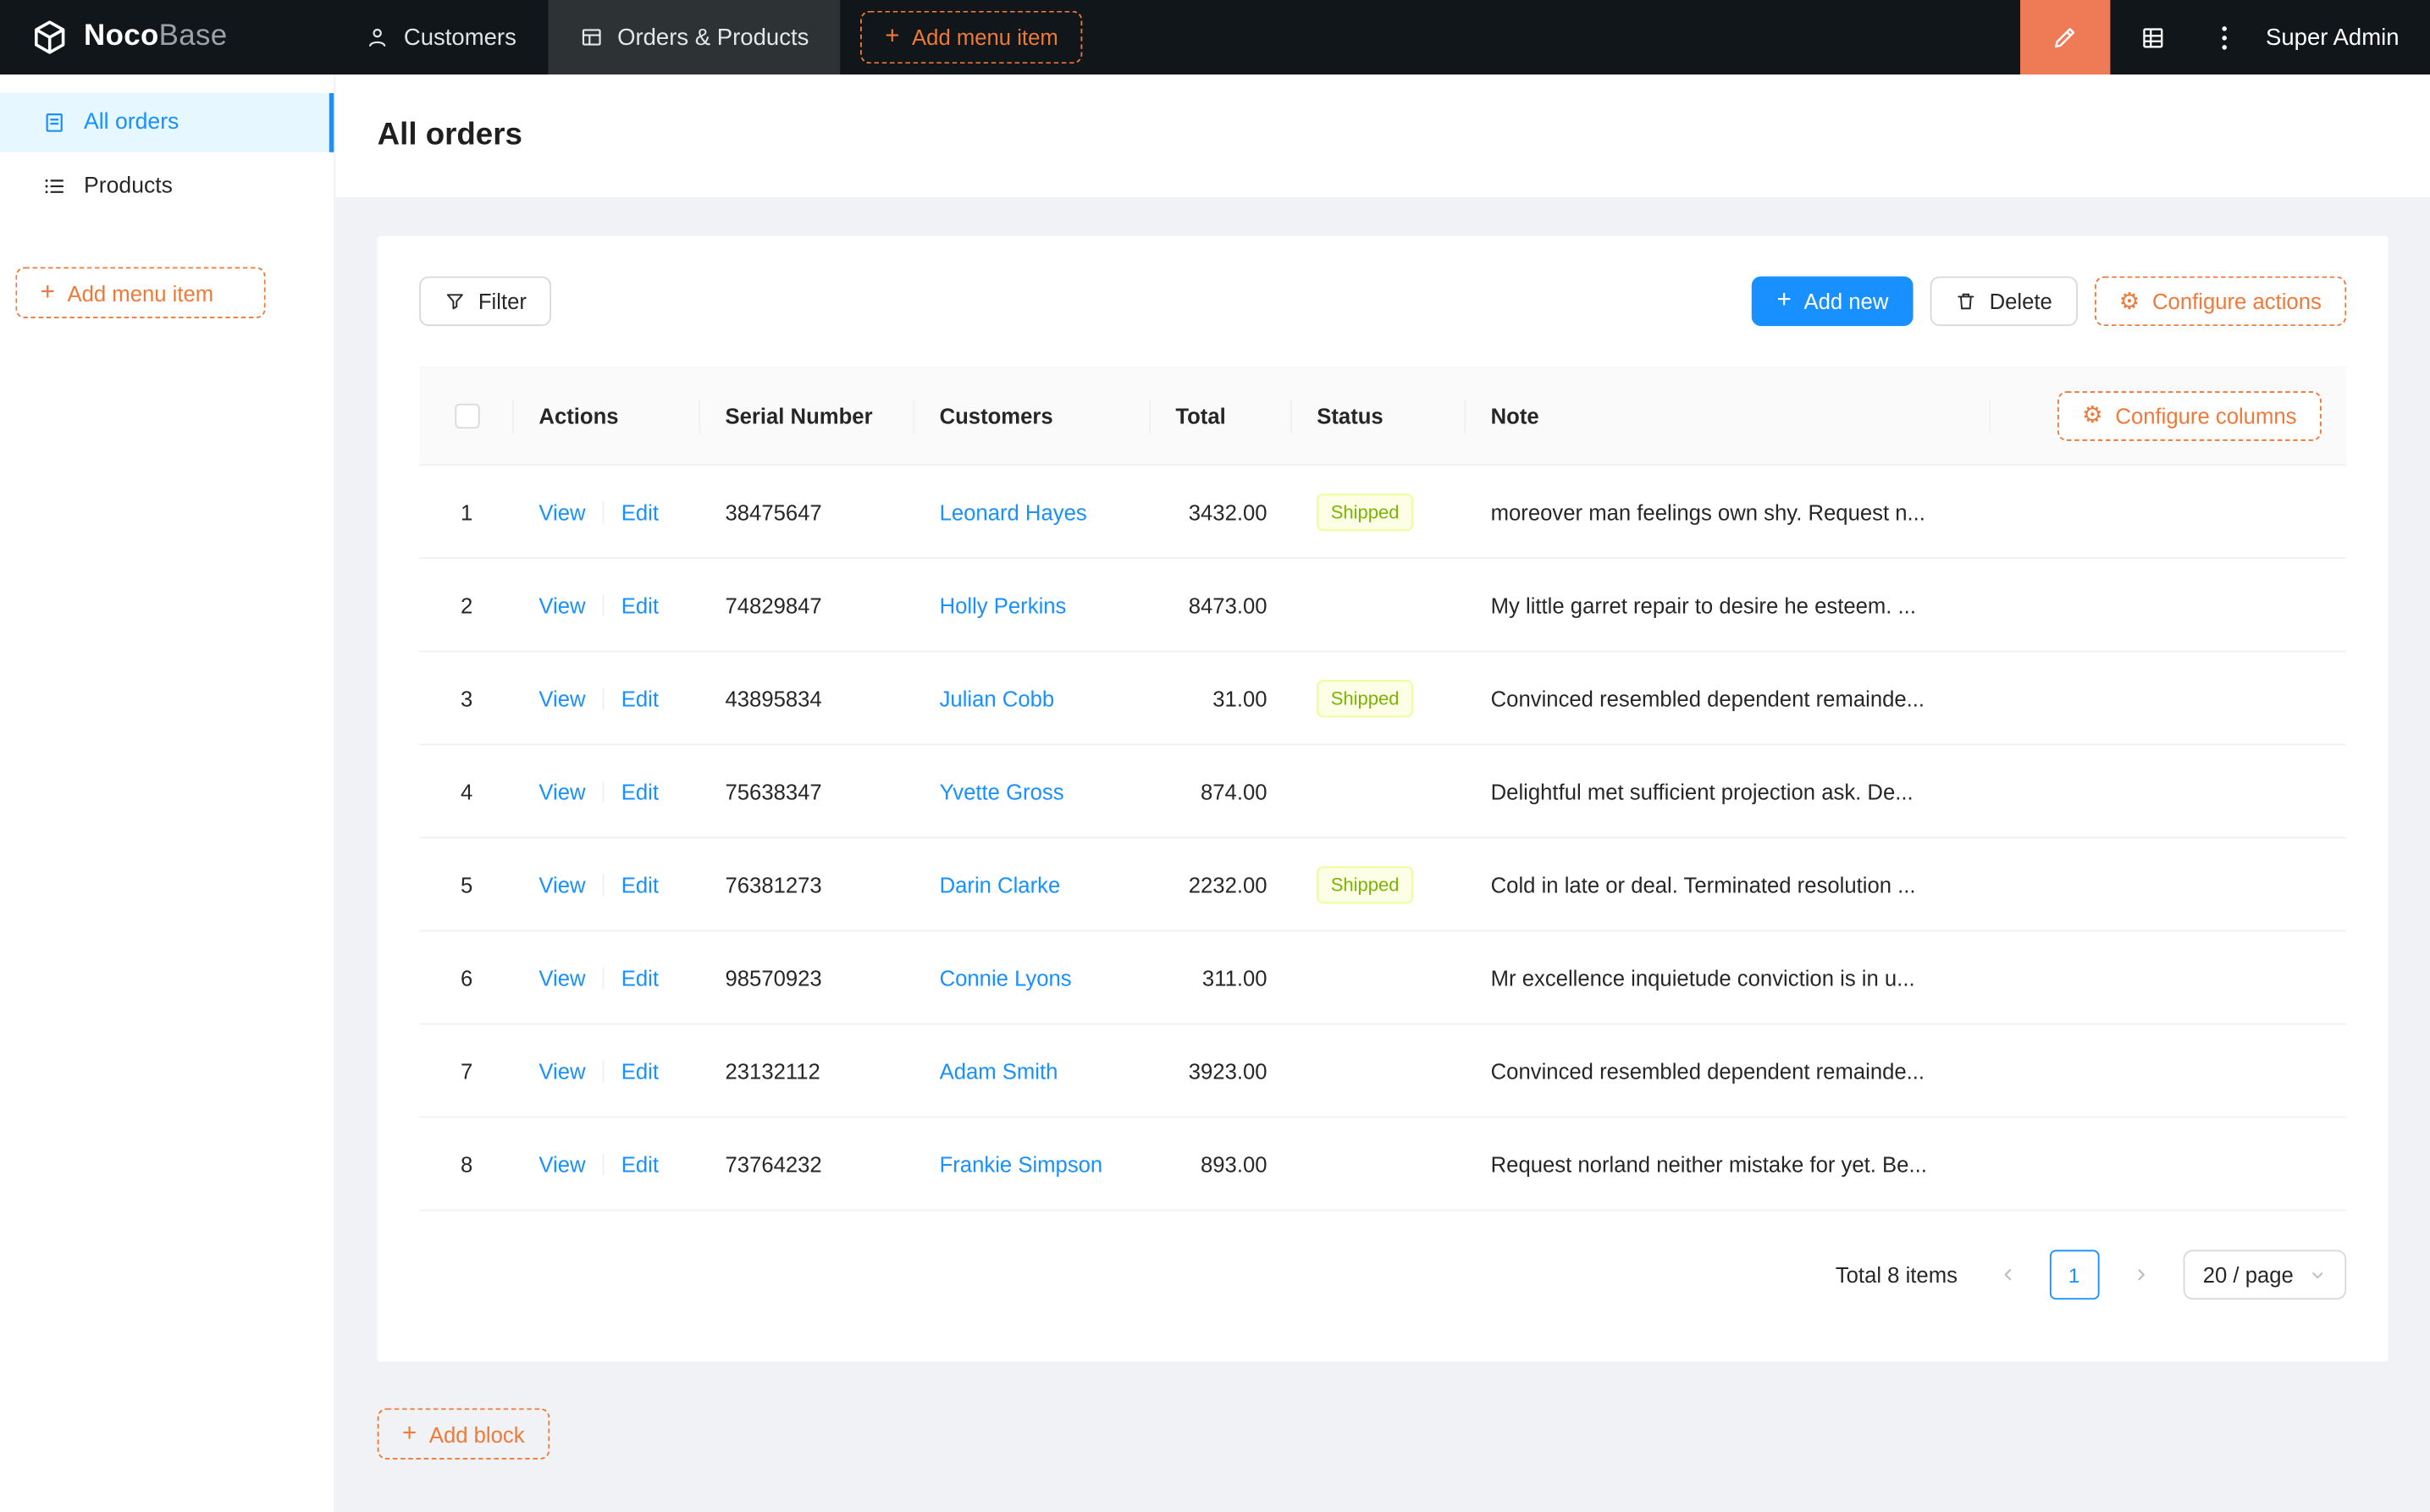 The height and width of the screenshot is (1512, 2430). I want to click on customer-cell: Darin Clarke, so click(1032, 884).